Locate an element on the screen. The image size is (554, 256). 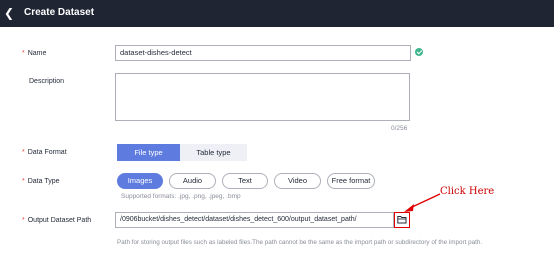
page-header: ❮ Create Dataset is located at coordinates (277, 13).